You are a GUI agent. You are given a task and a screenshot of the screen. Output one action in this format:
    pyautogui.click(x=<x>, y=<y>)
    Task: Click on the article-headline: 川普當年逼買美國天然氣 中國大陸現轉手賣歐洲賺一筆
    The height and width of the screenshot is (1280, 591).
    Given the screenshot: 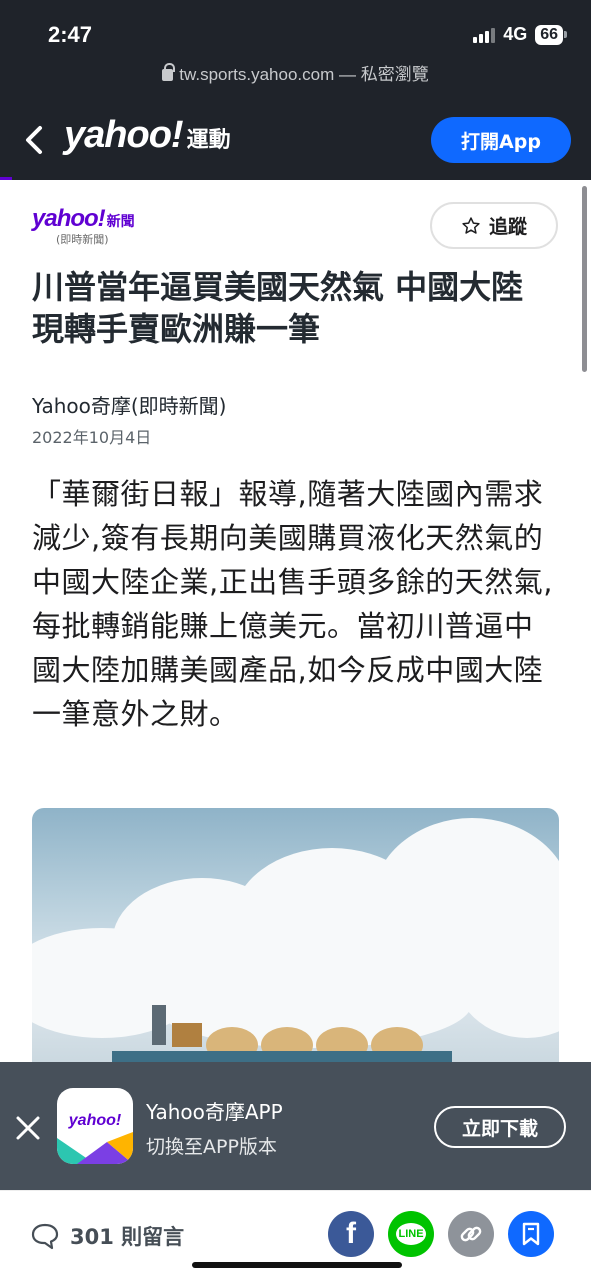 What is the action you would take?
    pyautogui.click(x=278, y=308)
    